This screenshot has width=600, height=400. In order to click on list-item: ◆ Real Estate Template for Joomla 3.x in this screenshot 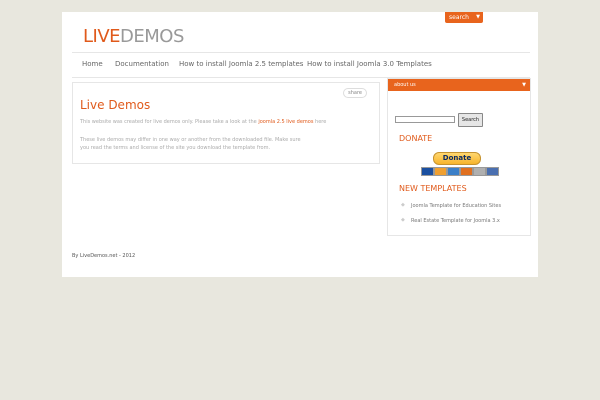, I will do `click(450, 221)`.